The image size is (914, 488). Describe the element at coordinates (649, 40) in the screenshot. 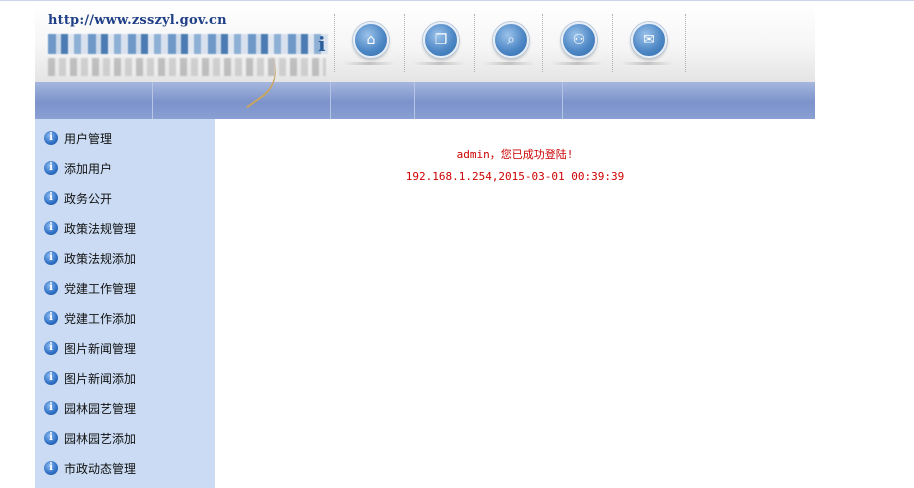

I see `mail-icon: ✉` at that location.